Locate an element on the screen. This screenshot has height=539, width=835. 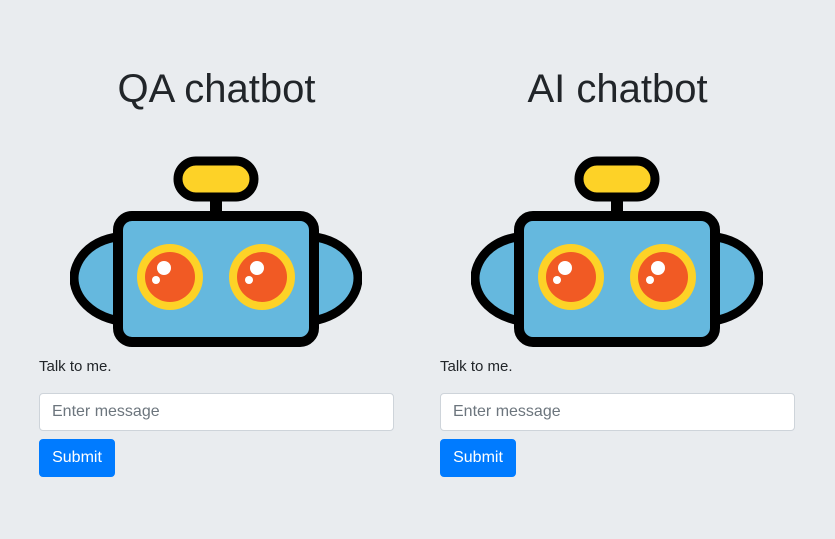
panel-title: AI chatbot is located at coordinates (617, 89).